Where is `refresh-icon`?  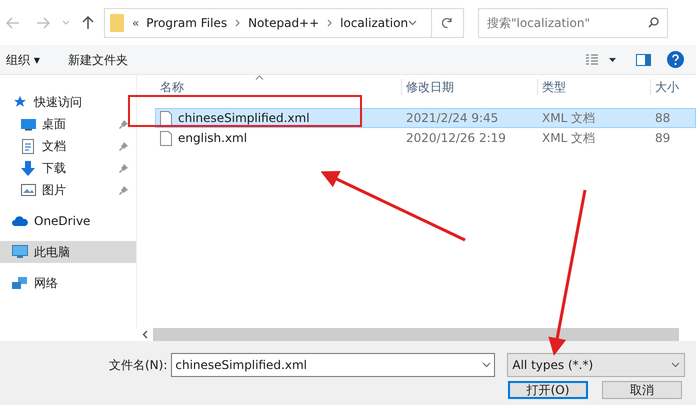 refresh-icon is located at coordinates (448, 22).